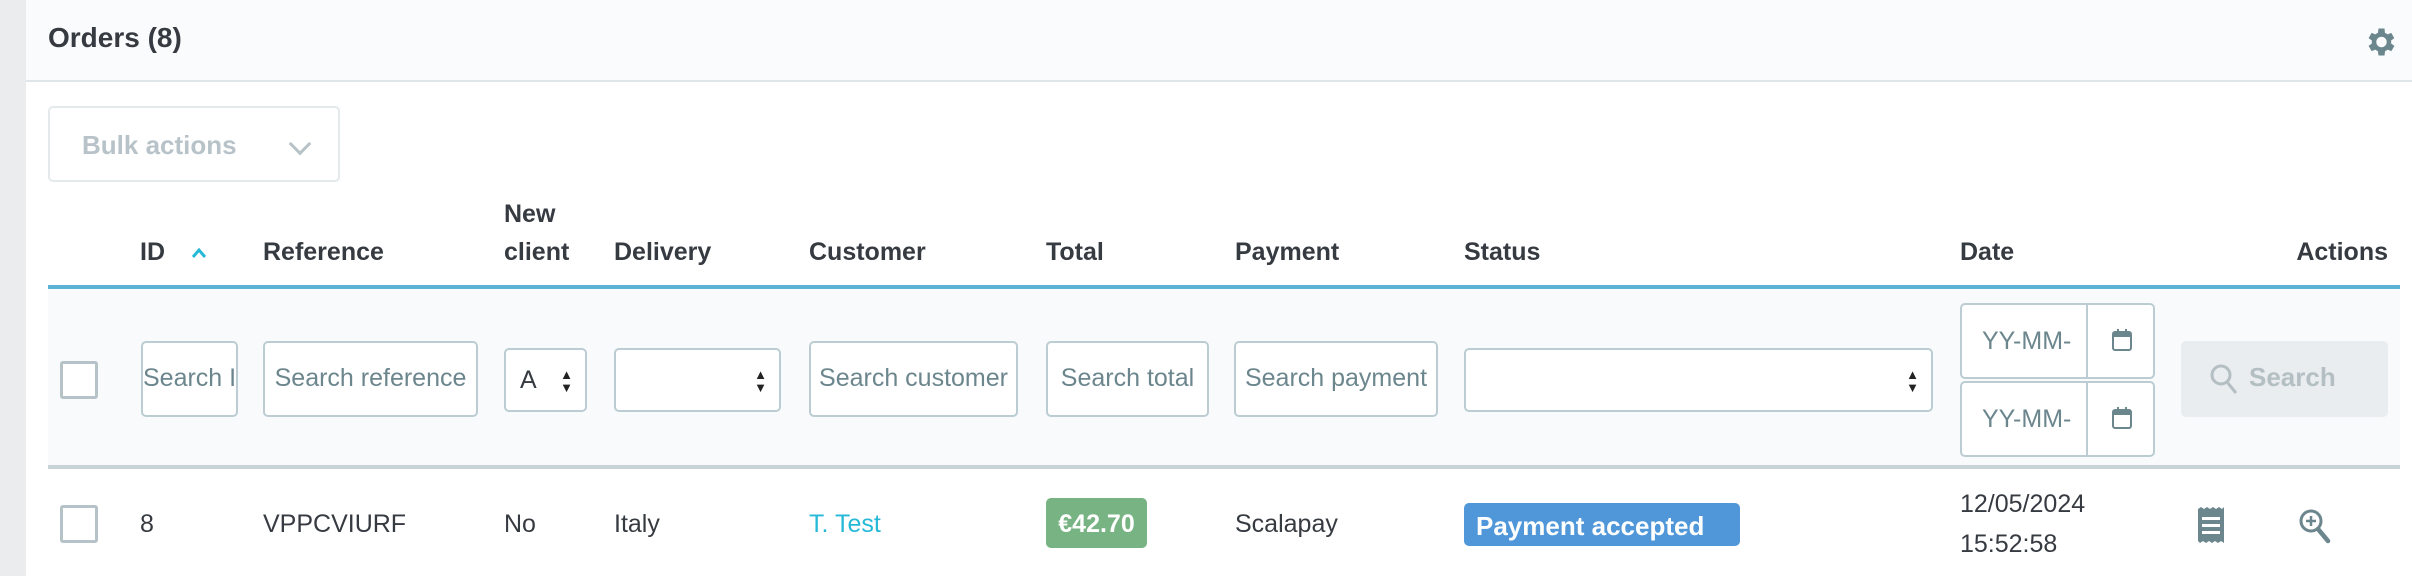 This screenshot has height=576, width=2412. I want to click on gear-icon, so click(2380, 42).